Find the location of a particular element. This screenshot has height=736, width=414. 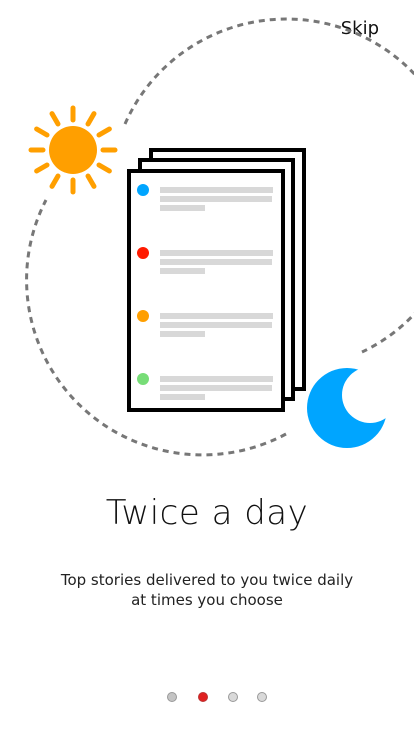

onboarding-title: Twice a day is located at coordinates (207, 513).